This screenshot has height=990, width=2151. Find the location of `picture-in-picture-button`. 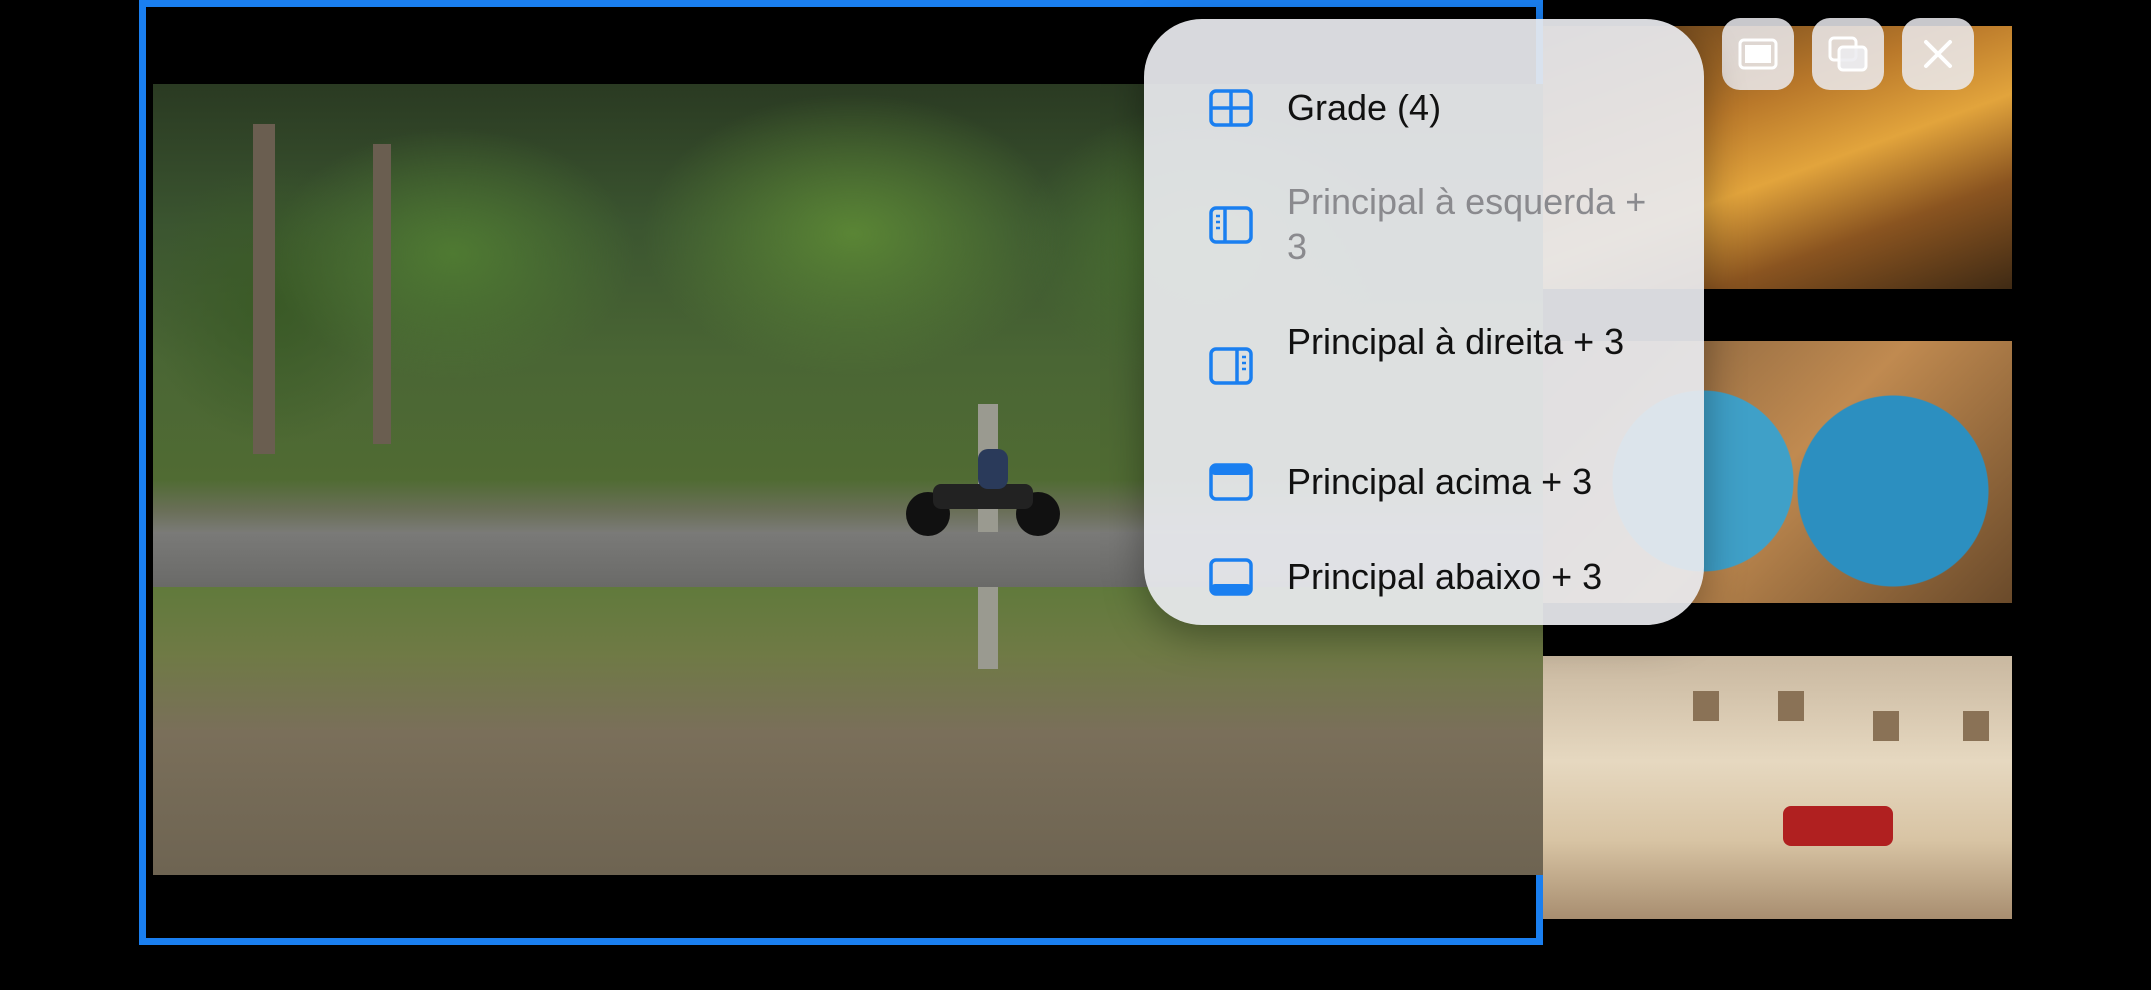

picture-in-picture-button is located at coordinates (1848, 54).